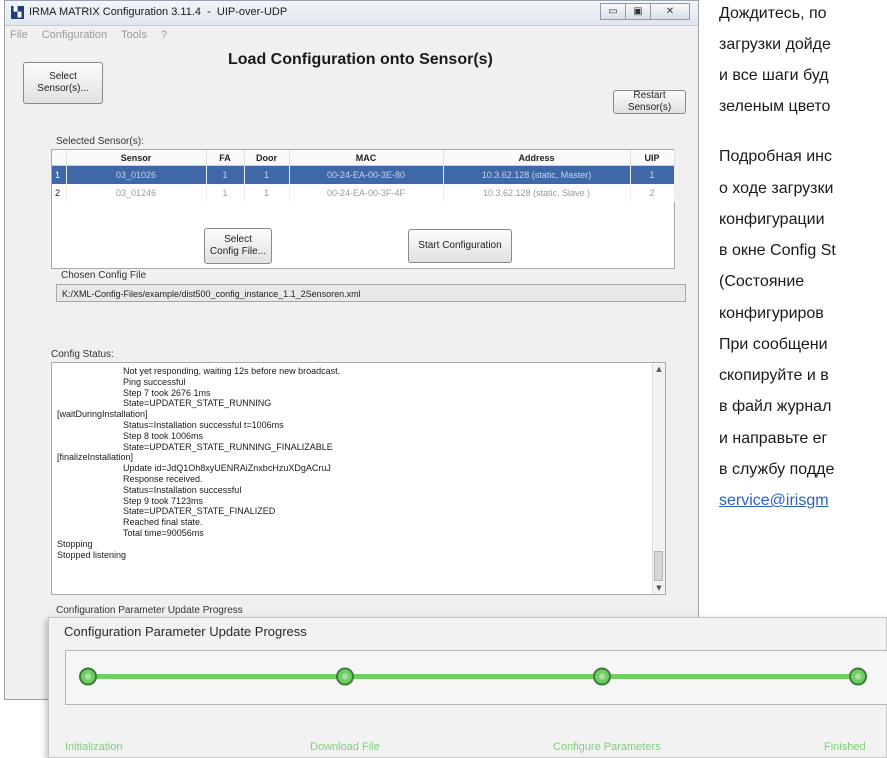  I want to click on menu-tools: Tools, so click(134, 35).